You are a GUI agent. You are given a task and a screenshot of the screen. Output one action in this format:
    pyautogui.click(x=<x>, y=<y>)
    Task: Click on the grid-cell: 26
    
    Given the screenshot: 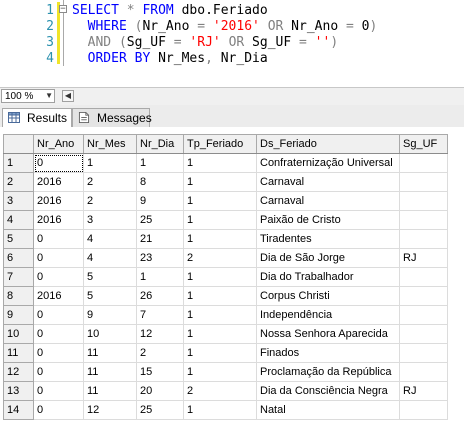 What is the action you would take?
    pyautogui.click(x=160, y=296)
    